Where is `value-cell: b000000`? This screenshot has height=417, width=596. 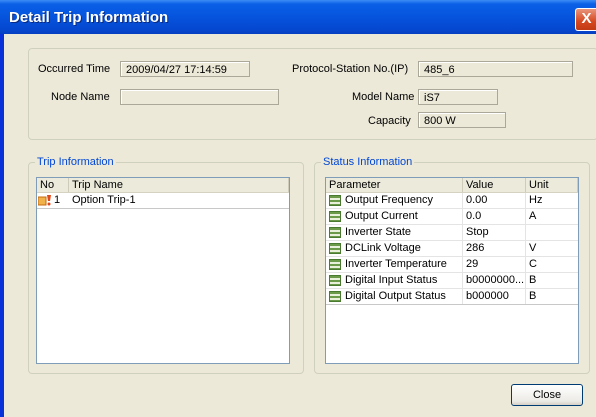
value-cell: b000000 is located at coordinates (494, 296).